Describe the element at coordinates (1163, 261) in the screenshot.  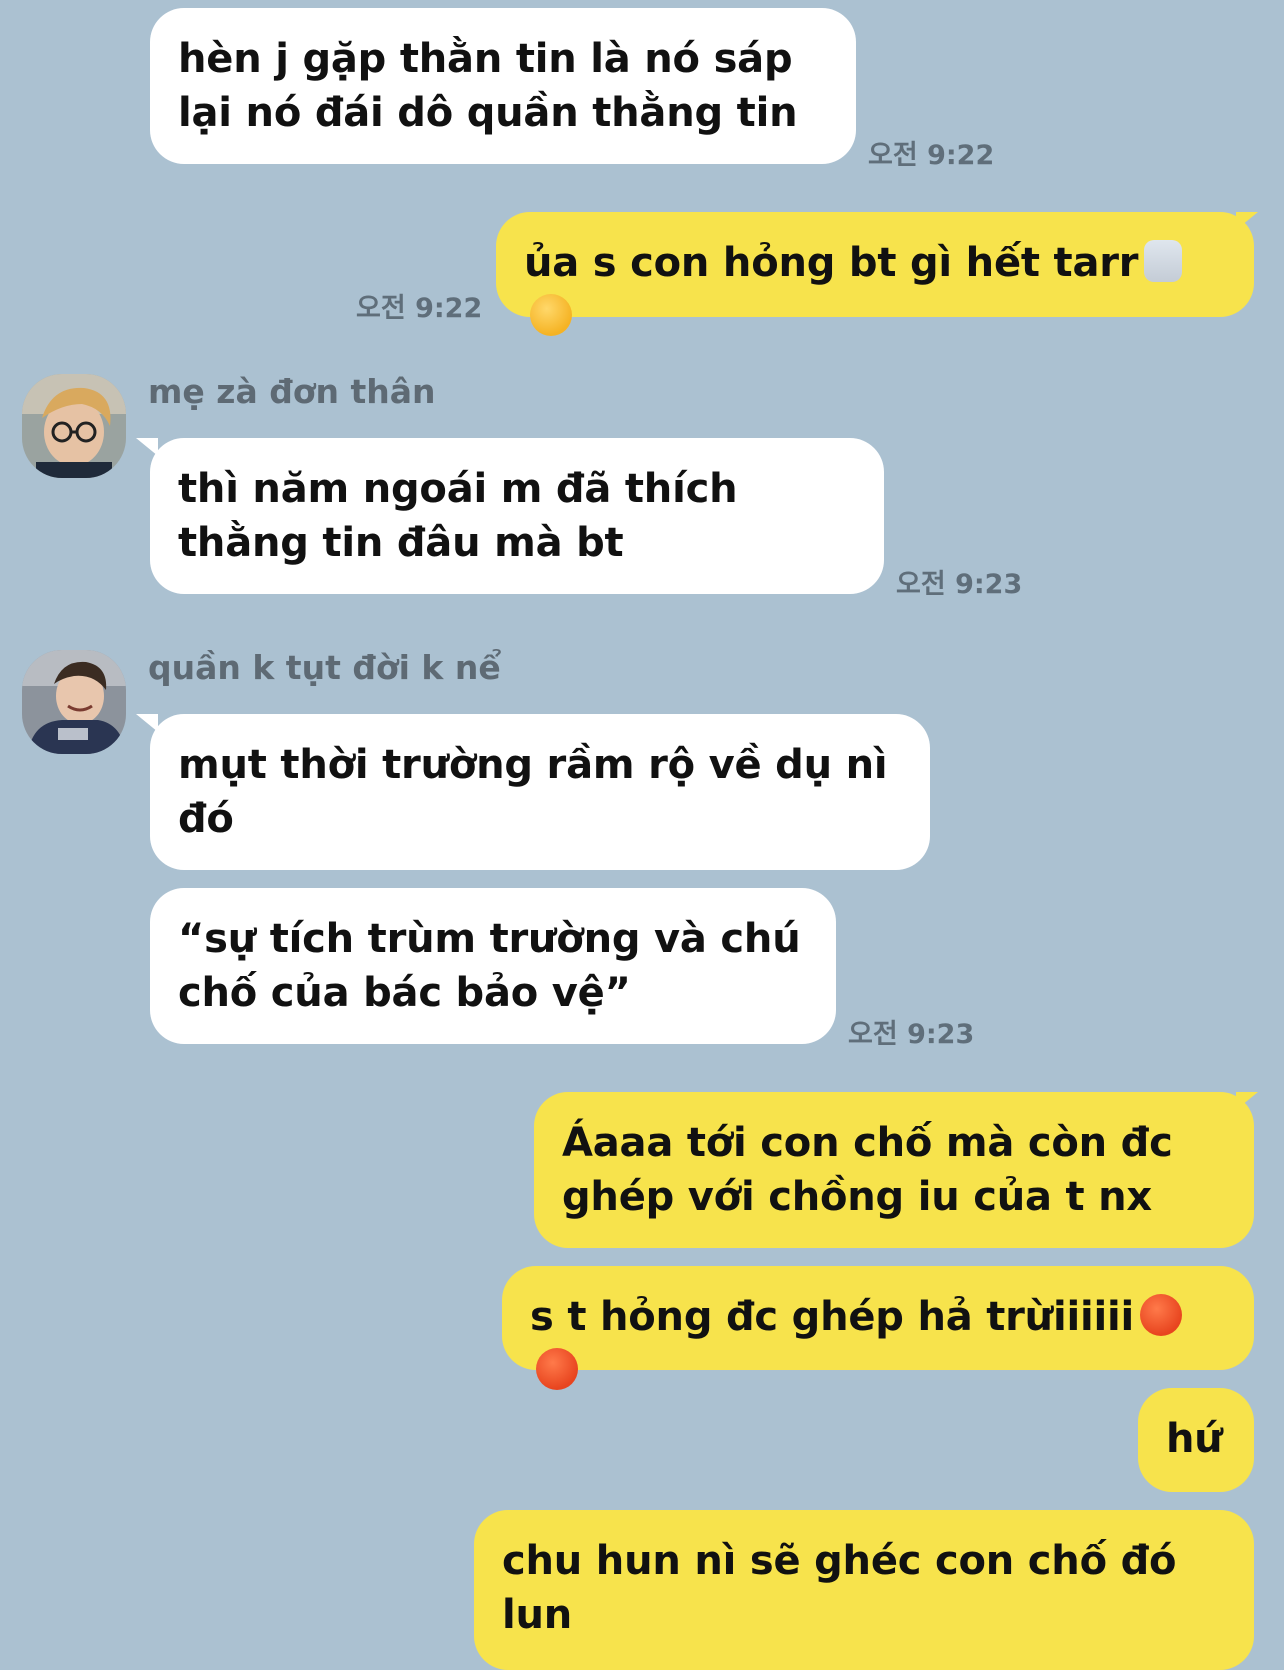
I see `person-shrugging-icon` at that location.